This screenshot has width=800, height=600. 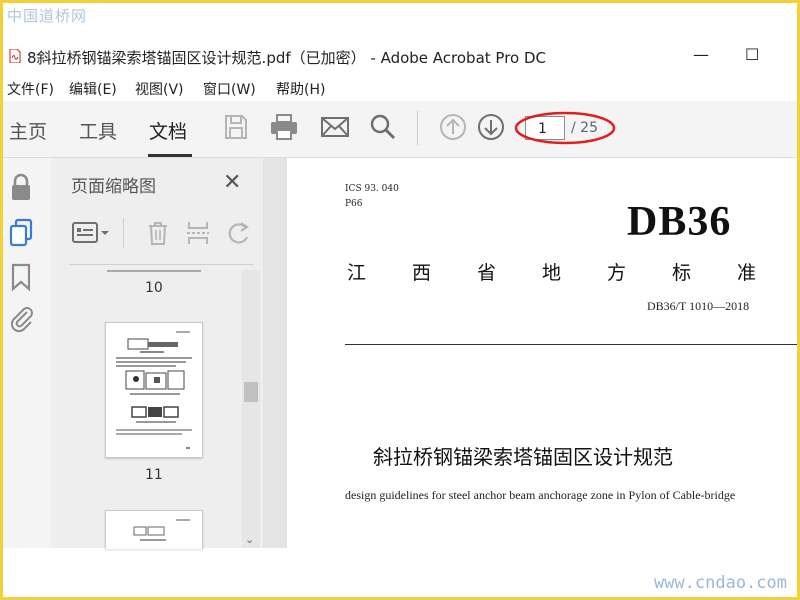 I want to click on close-panel-button: ✕, so click(x=232, y=182).